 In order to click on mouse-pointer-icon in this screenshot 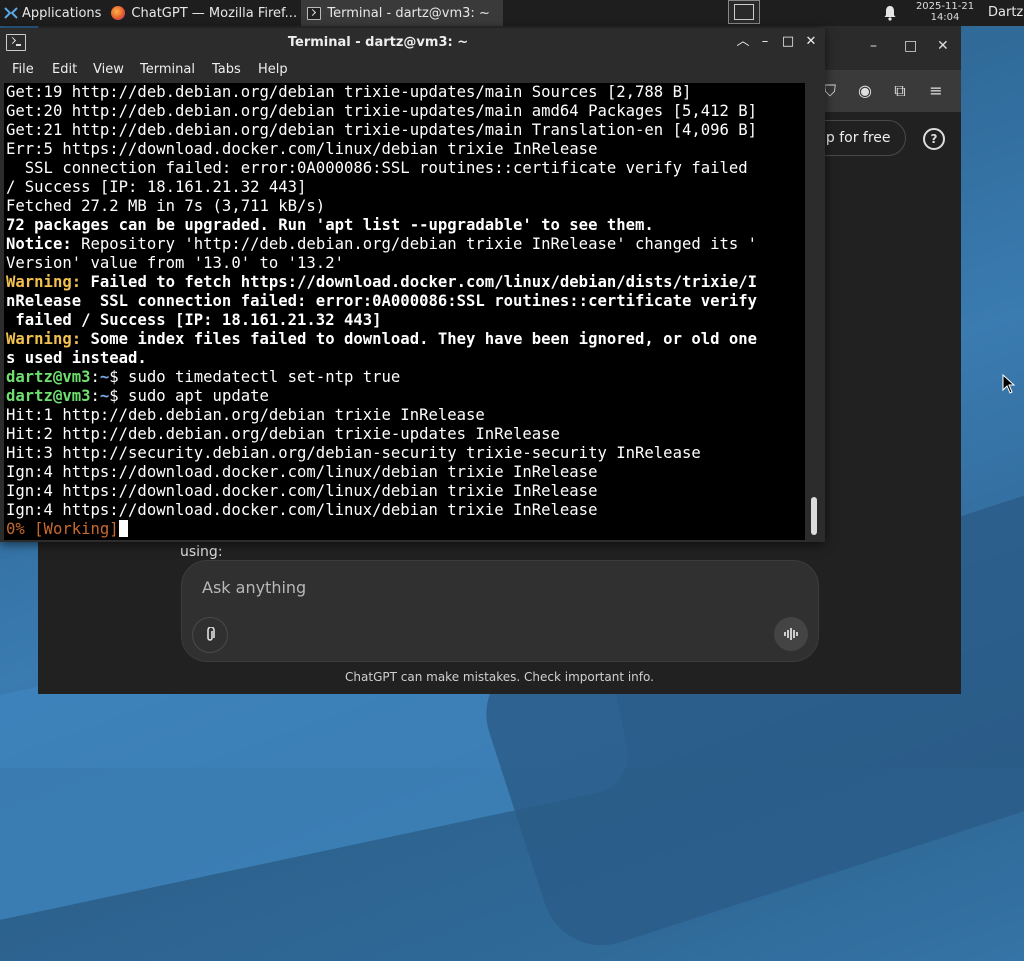, I will do `click(1009, 384)`.